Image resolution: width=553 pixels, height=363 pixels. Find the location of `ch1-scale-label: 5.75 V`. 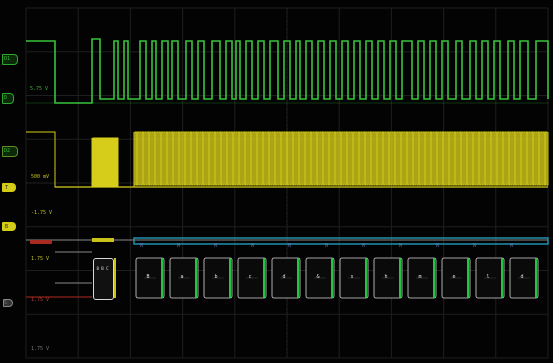

ch1-scale-label: 5.75 V is located at coordinates (39, 89).